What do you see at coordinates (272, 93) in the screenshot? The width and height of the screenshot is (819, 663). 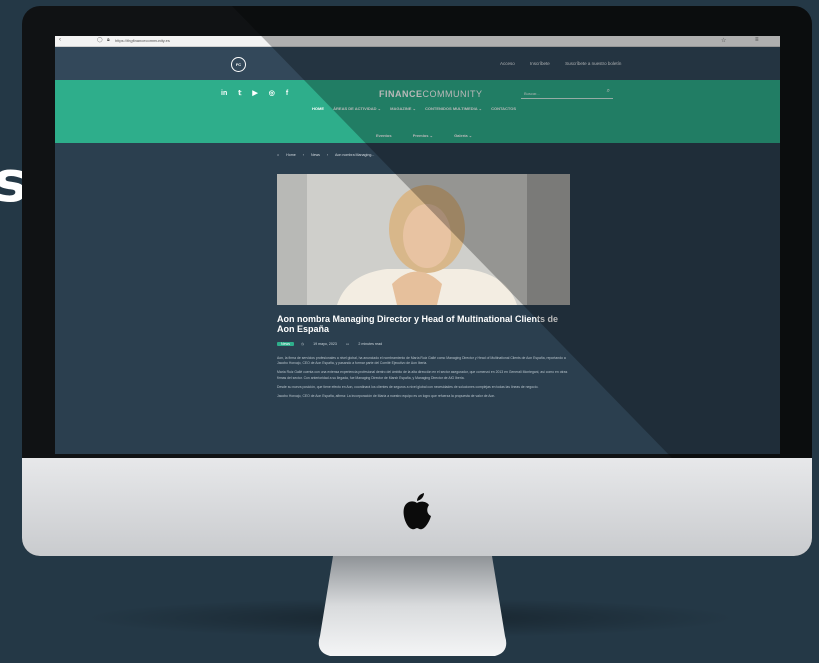 I see `instagram-icon: ◎` at bounding box center [272, 93].